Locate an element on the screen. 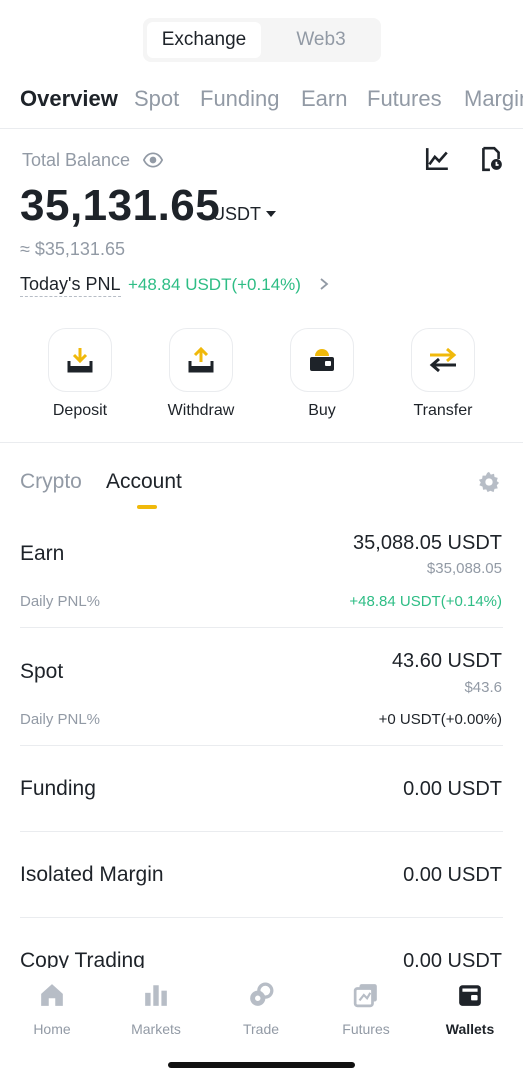 This screenshot has height=1080, width=523. nav-label: Home is located at coordinates (52, 1029).